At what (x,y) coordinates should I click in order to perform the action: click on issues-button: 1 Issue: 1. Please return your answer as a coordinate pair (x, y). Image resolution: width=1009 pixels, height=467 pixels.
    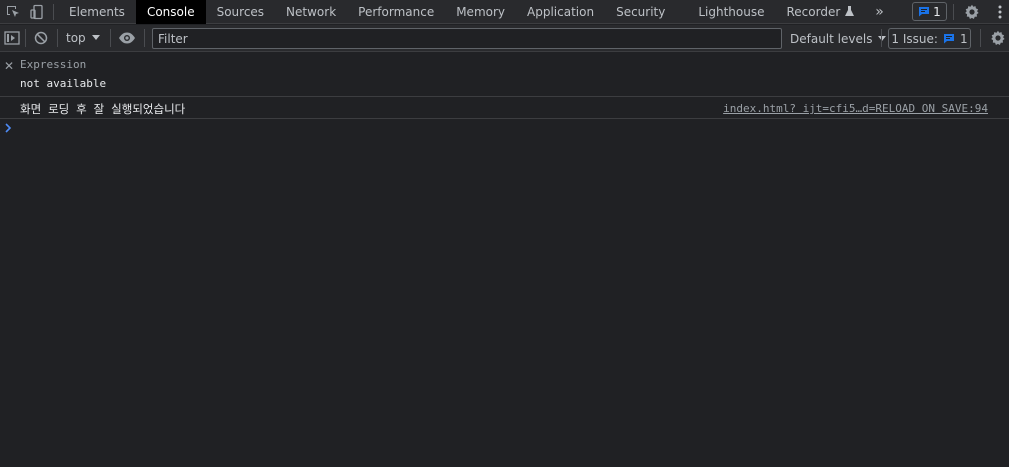
    Looking at the image, I should click on (929, 38).